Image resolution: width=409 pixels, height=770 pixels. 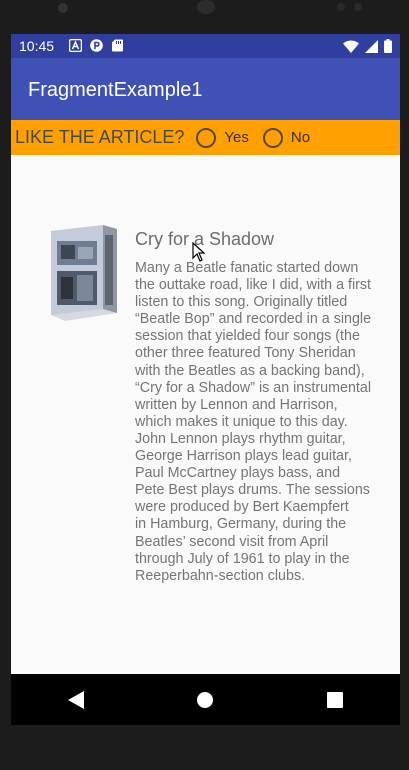 I want to click on back-button, so click(x=76, y=700).